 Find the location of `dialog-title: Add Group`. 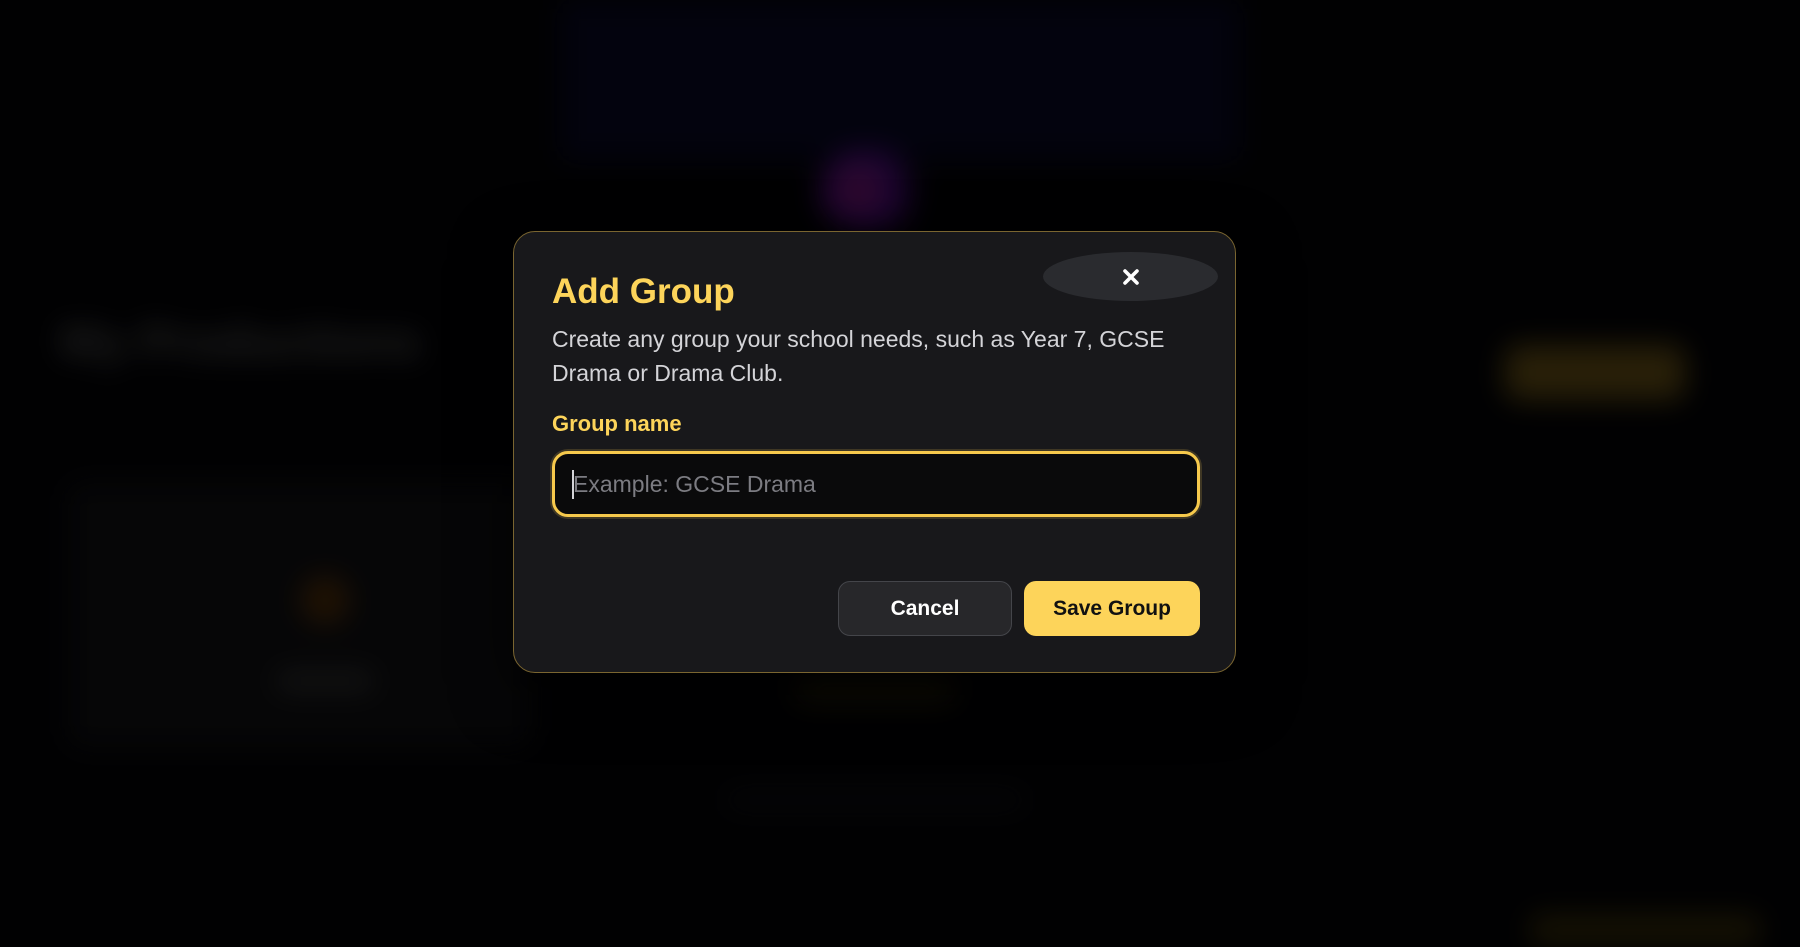

dialog-title: Add Group is located at coordinates (643, 291).